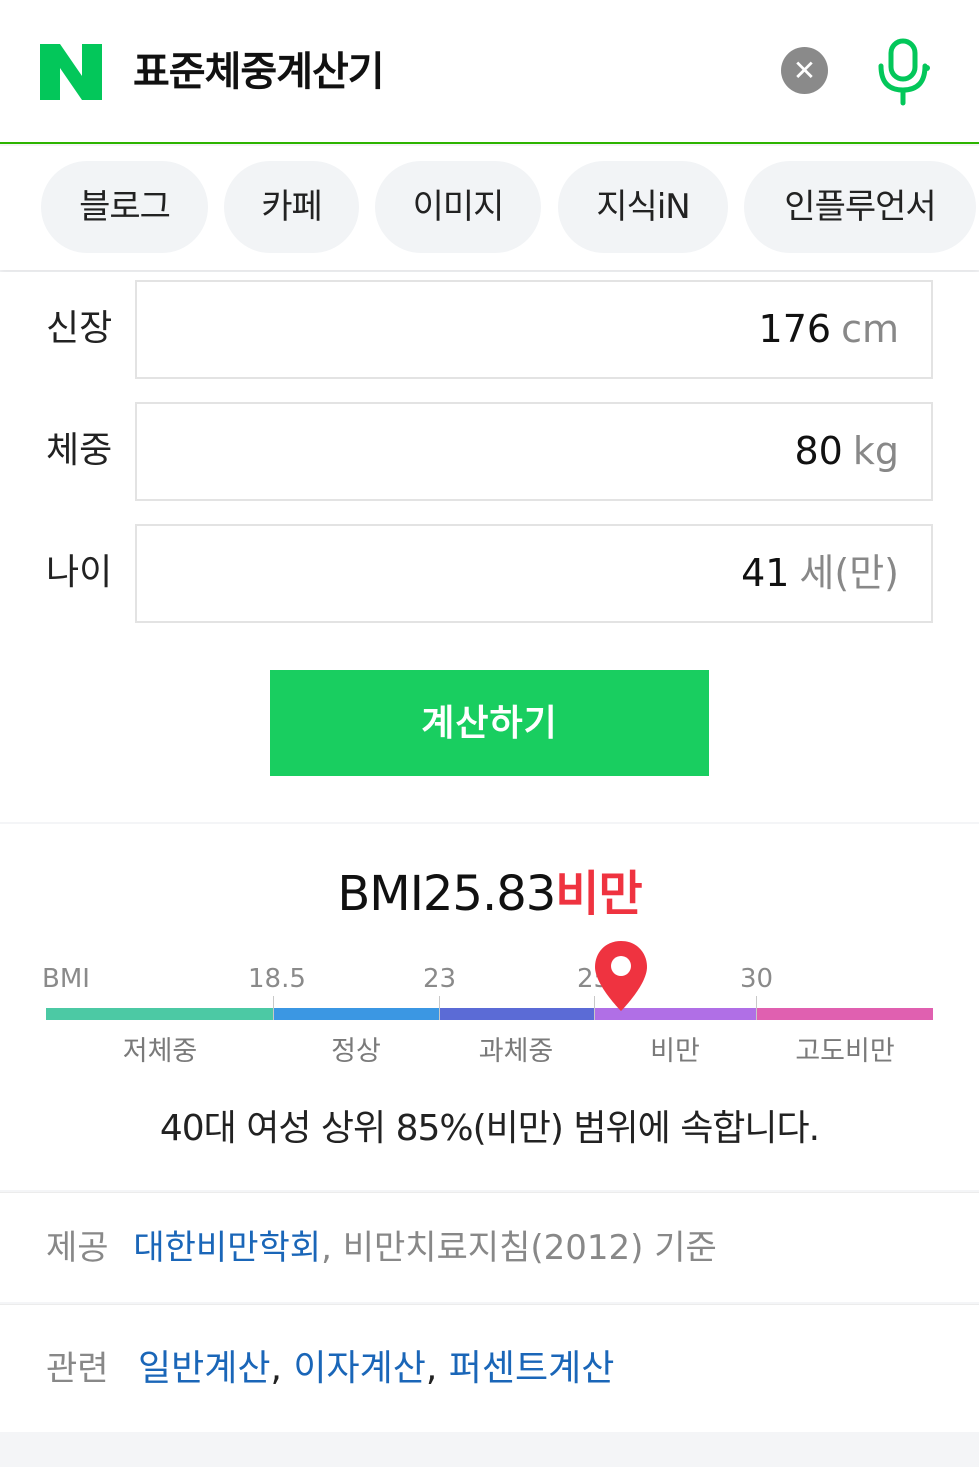 The height and width of the screenshot is (1467, 979). What do you see at coordinates (71, 72) in the screenshot?
I see `naver-logo` at bounding box center [71, 72].